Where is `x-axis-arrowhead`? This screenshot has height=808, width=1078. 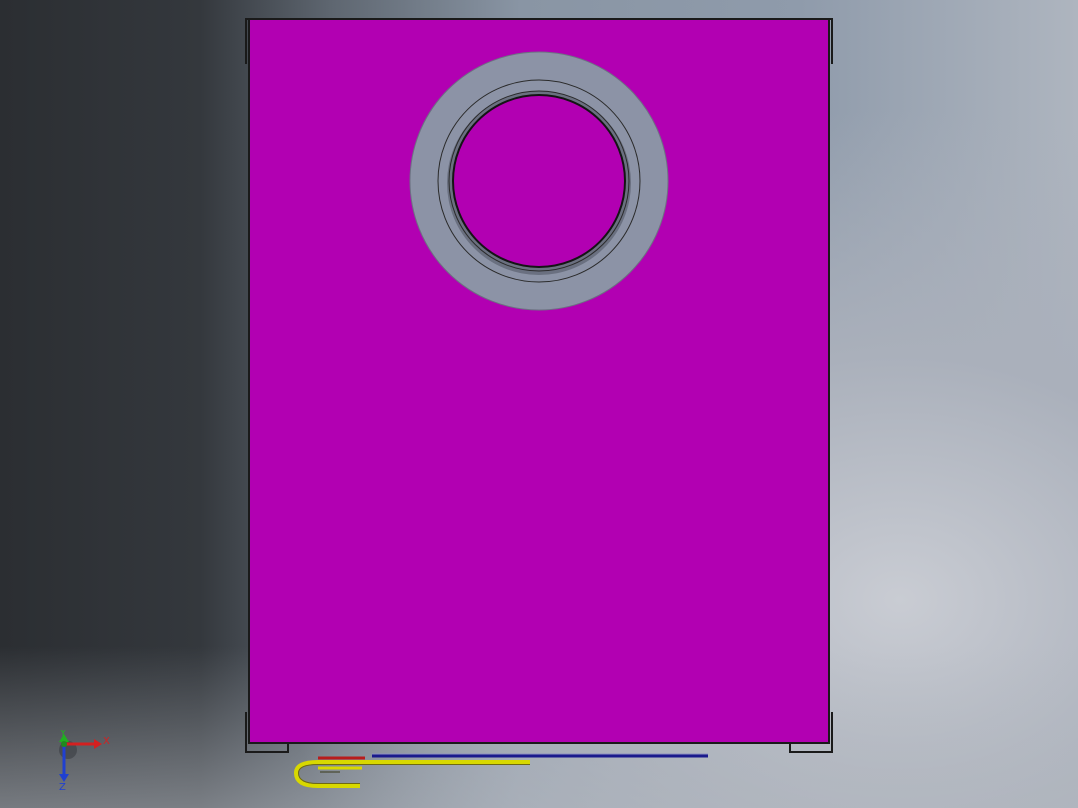 x-axis-arrowhead is located at coordinates (98, 744).